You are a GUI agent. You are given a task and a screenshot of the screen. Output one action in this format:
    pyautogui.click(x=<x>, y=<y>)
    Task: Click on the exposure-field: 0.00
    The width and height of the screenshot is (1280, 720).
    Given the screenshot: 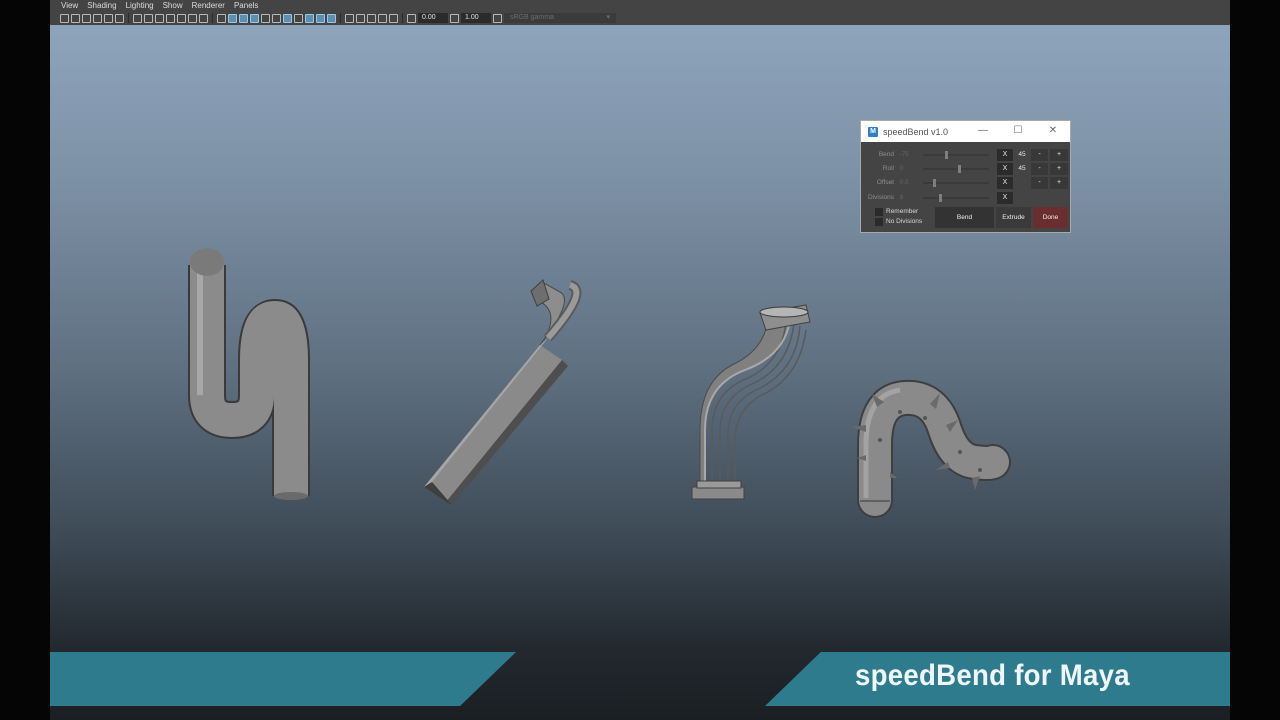 What is the action you would take?
    pyautogui.click(x=433, y=18)
    